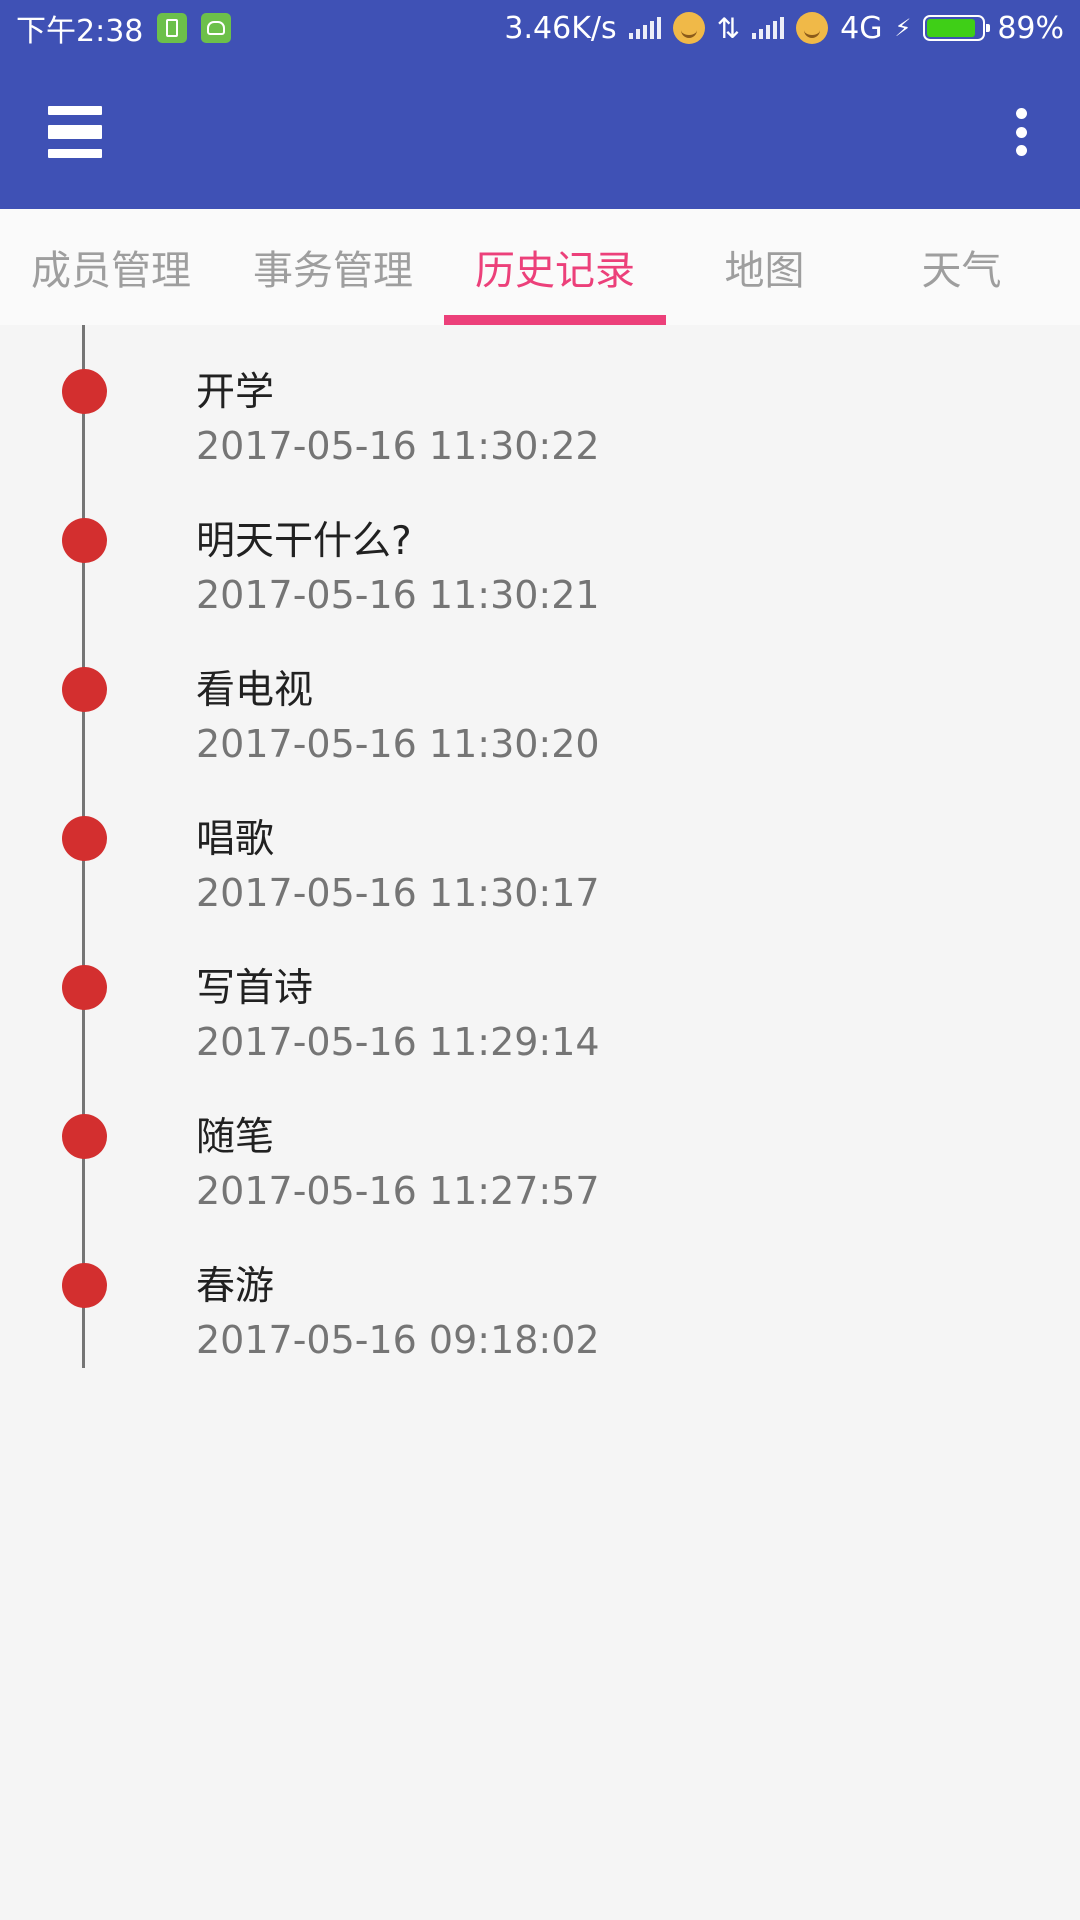  I want to click on more-vert-icon, so click(1021, 132).